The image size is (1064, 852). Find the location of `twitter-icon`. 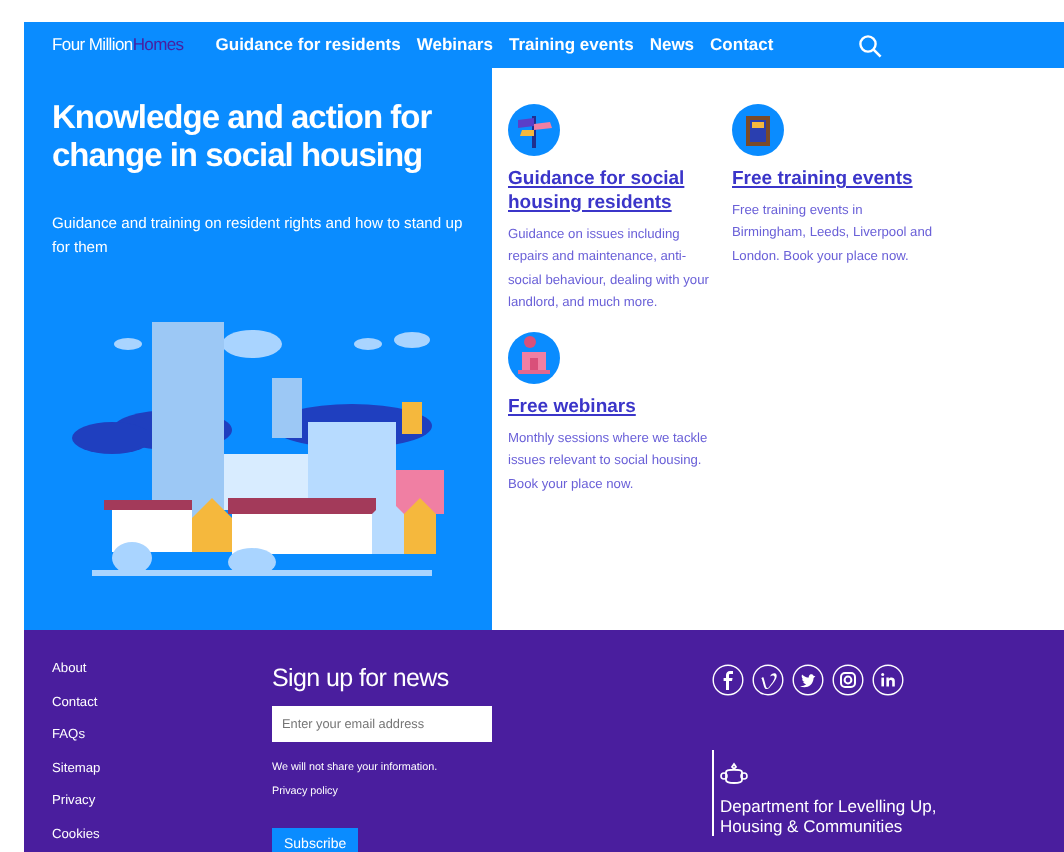

twitter-icon is located at coordinates (808, 680).